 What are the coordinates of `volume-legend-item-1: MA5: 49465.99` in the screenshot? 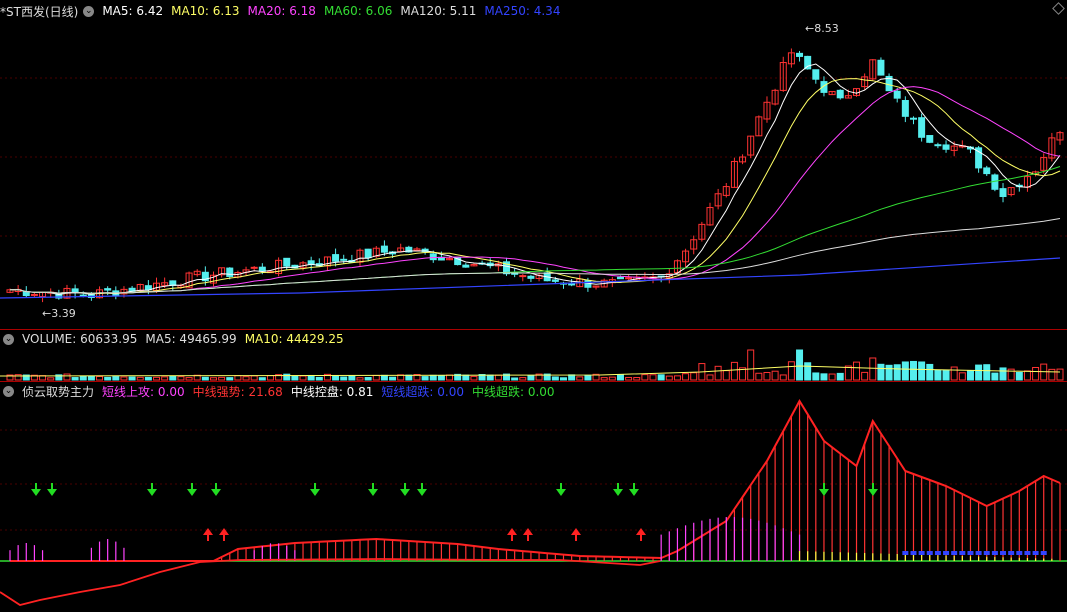 It's located at (191, 339).